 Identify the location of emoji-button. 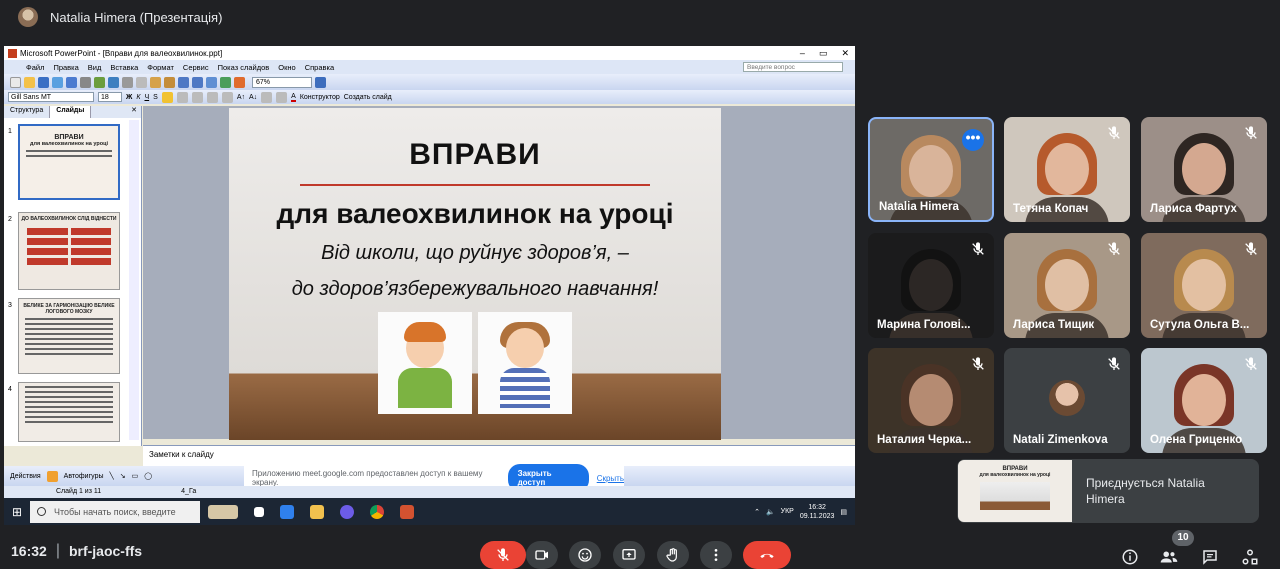
(585, 555).